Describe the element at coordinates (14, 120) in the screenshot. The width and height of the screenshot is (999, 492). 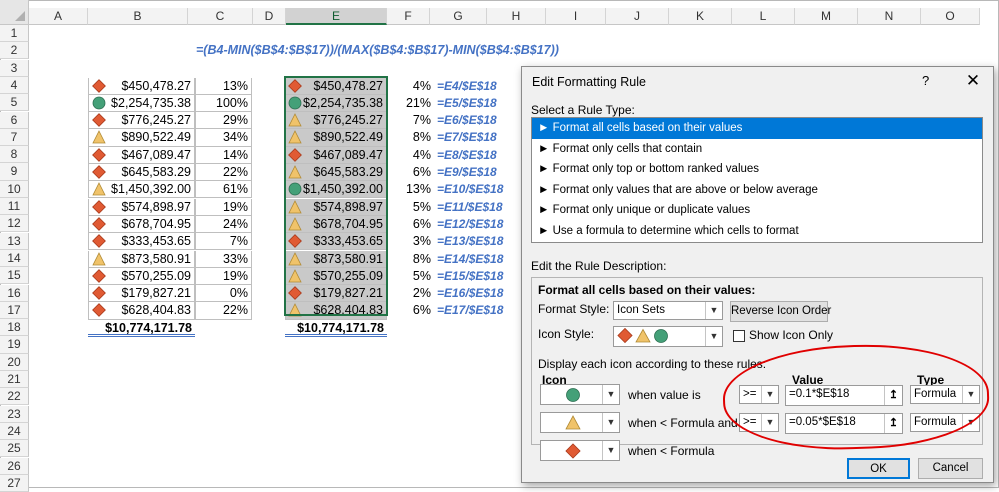
I see `row-header-6: 6` at that location.